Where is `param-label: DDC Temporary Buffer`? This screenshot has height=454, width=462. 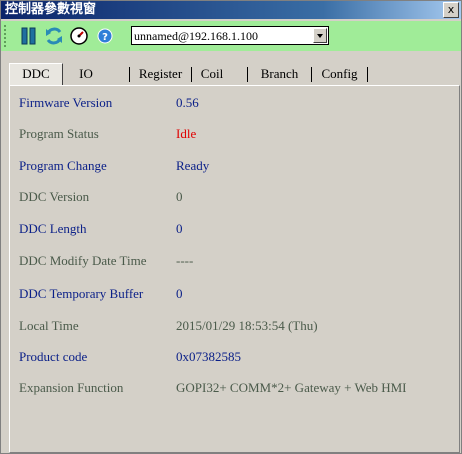
param-label: DDC Temporary Buffer is located at coordinates (81, 293).